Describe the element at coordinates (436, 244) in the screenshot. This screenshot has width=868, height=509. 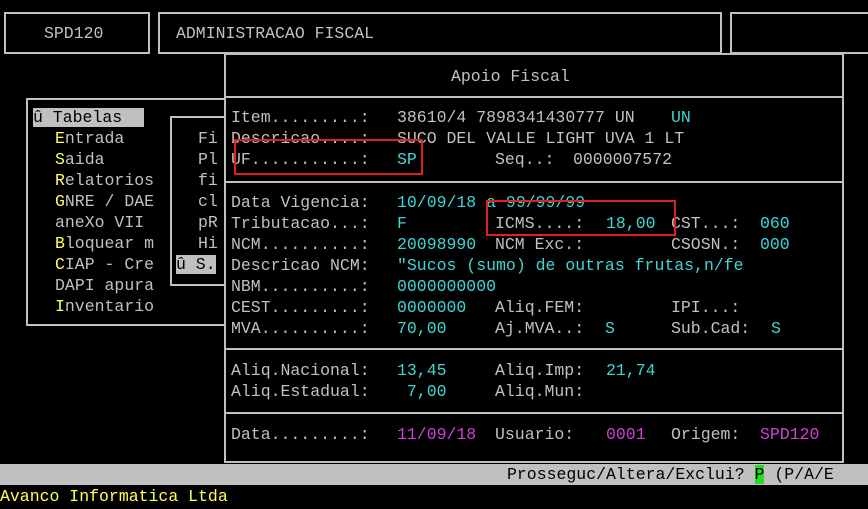
I see `ncm-value: 20098990` at that location.